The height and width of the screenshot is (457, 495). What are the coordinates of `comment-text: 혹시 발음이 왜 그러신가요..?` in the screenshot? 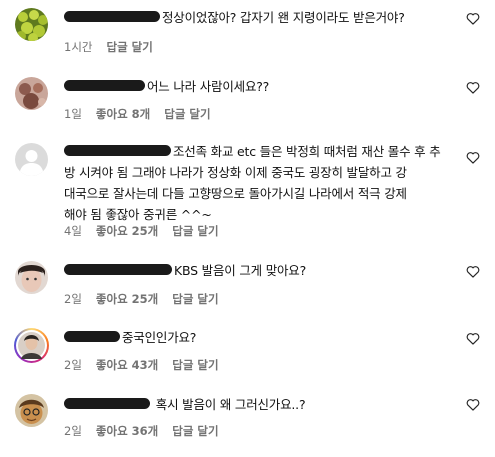 It's located at (261, 404).